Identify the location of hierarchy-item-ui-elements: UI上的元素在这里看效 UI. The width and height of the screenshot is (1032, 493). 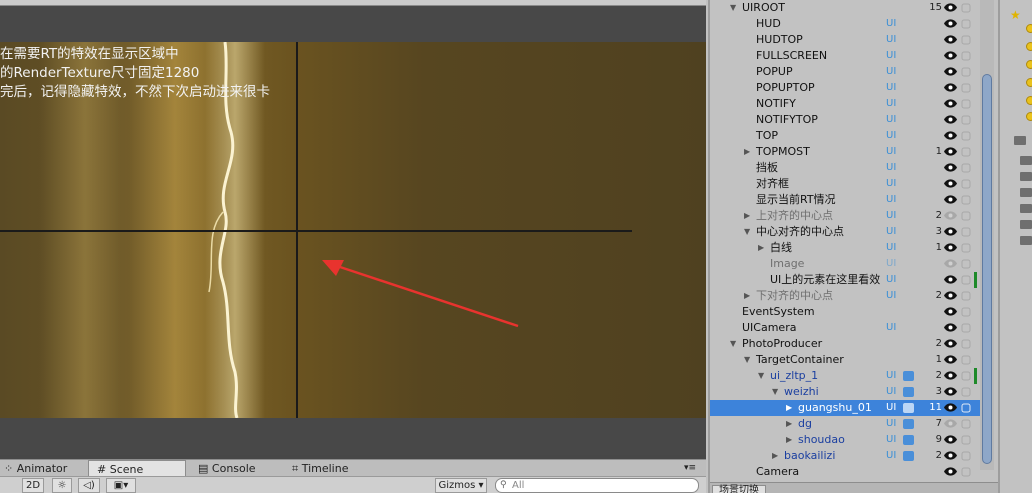
(845, 280).